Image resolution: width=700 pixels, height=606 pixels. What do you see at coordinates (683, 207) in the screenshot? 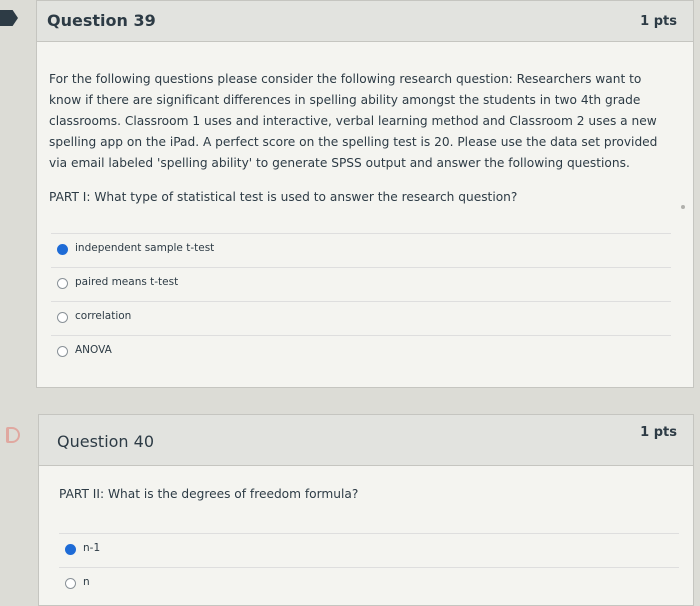
I see `scroll-dot-icon` at bounding box center [683, 207].